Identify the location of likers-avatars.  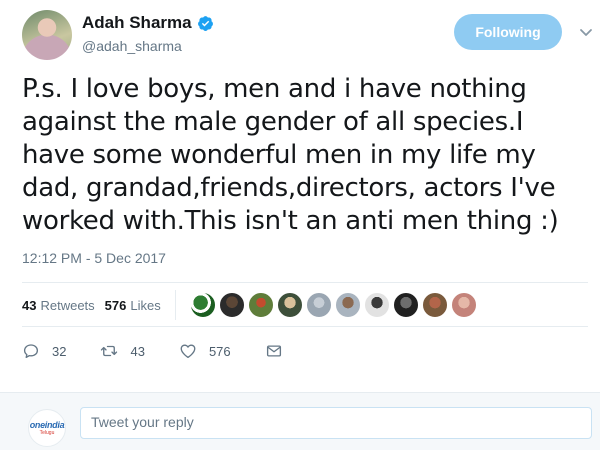
(335, 305).